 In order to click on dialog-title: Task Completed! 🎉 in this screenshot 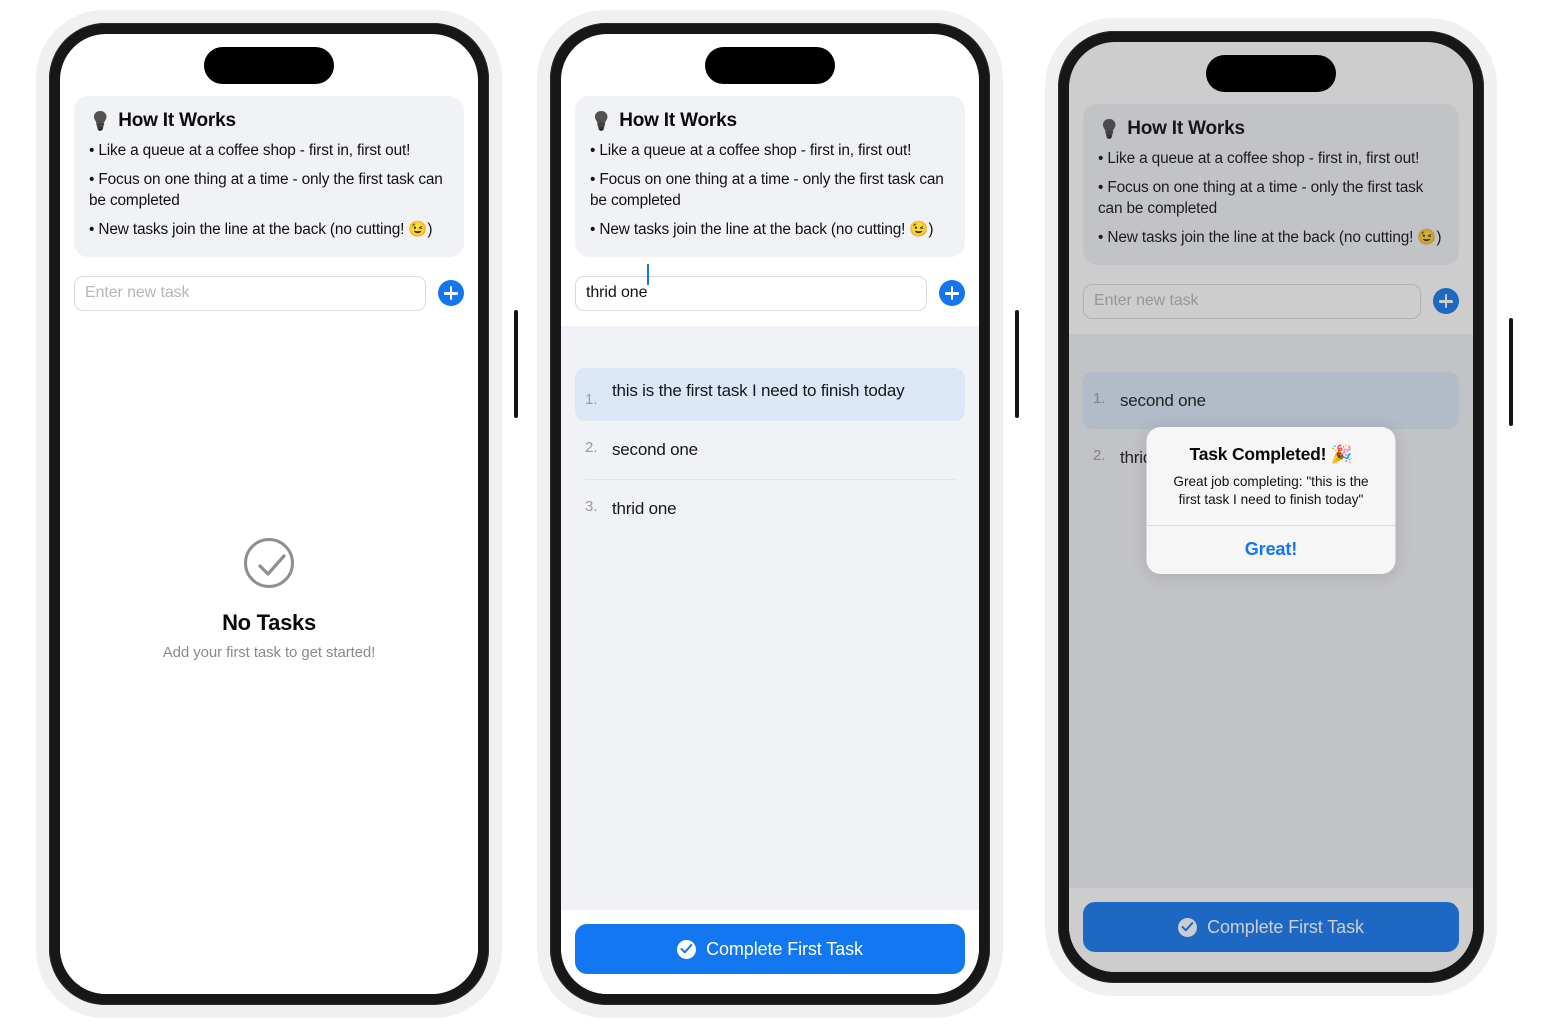, I will do `click(1271, 454)`.